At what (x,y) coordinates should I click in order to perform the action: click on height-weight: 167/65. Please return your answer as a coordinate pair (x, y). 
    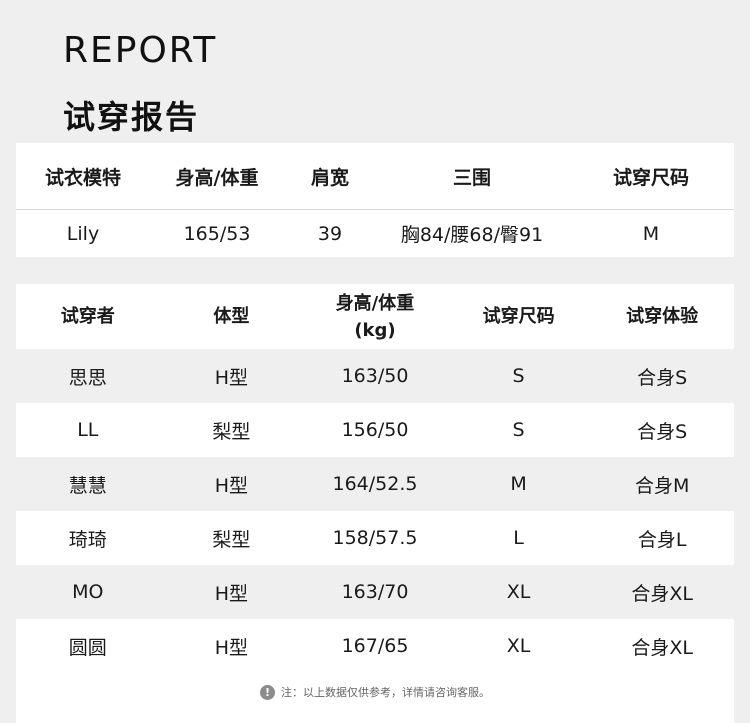
    Looking at the image, I should click on (375, 646).